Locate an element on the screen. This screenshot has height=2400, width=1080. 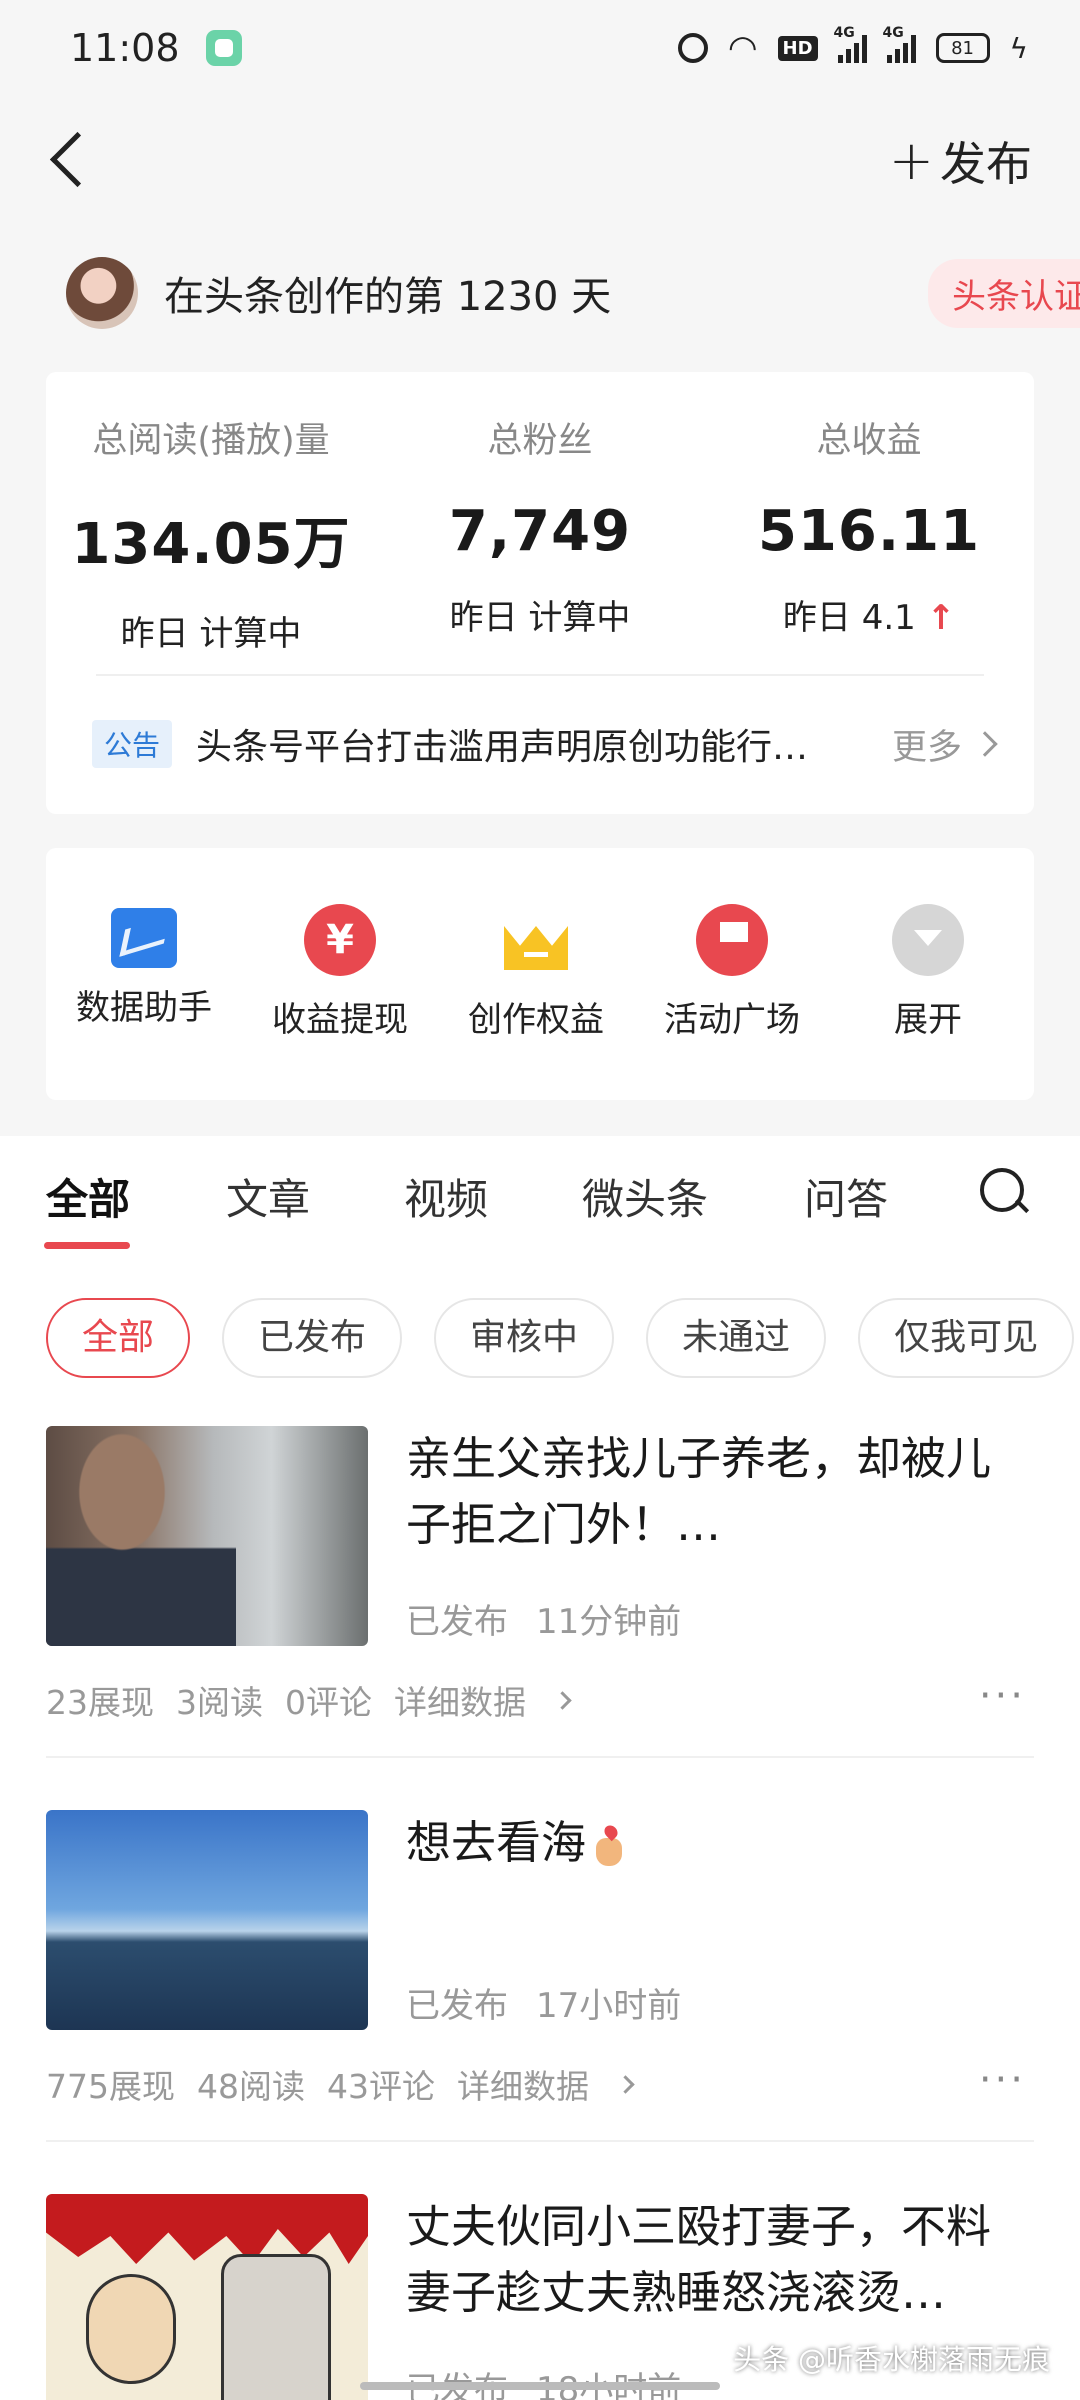
top-nav: + 发布 is located at coordinates (540, 160).